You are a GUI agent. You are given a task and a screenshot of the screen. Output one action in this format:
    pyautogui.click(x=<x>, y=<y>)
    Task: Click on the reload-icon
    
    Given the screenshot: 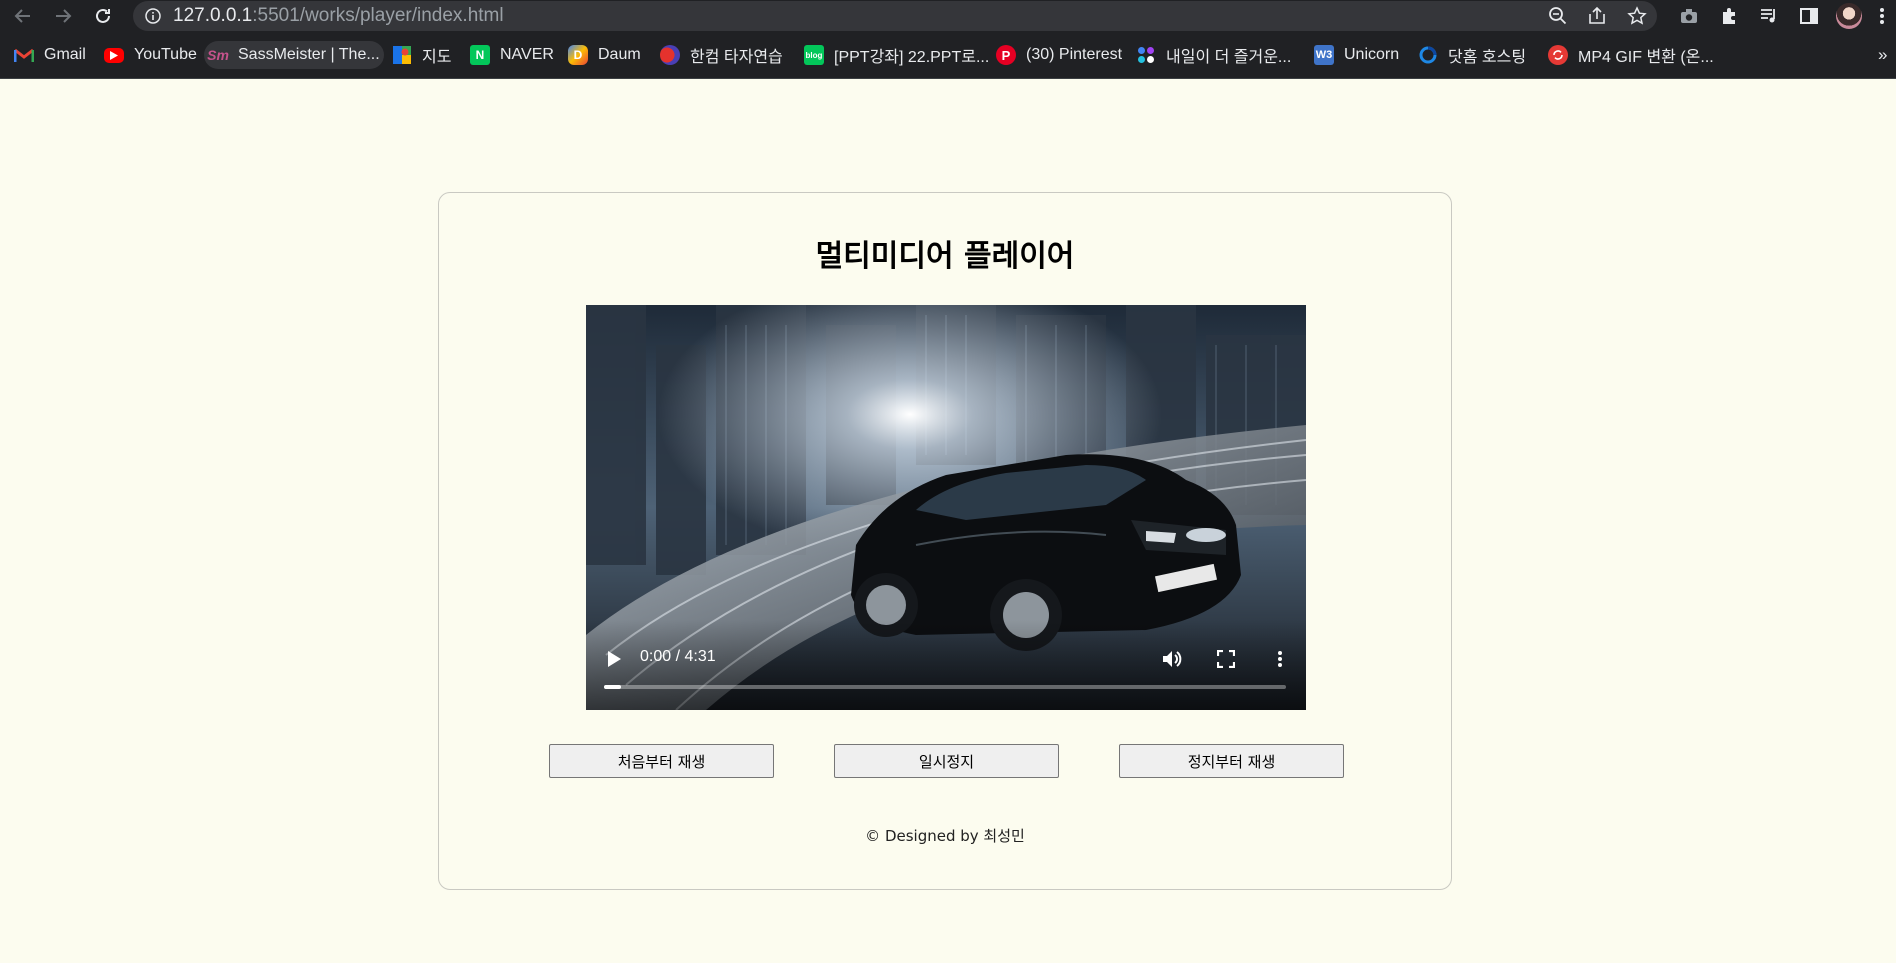 What is the action you would take?
    pyautogui.click(x=103, y=15)
    